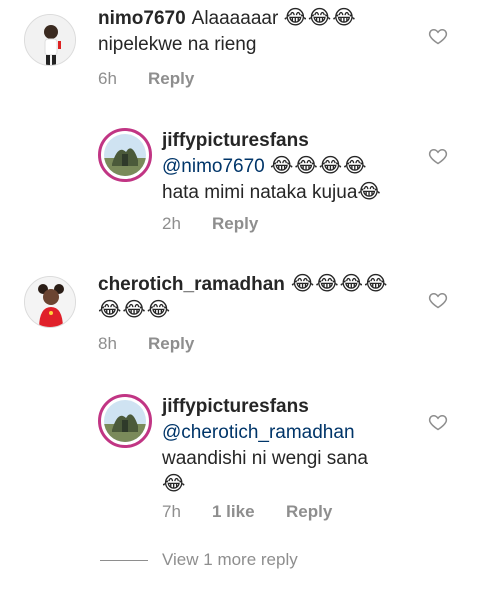 The image size is (480, 595). I want to click on timestamp: 2h, so click(171, 223).